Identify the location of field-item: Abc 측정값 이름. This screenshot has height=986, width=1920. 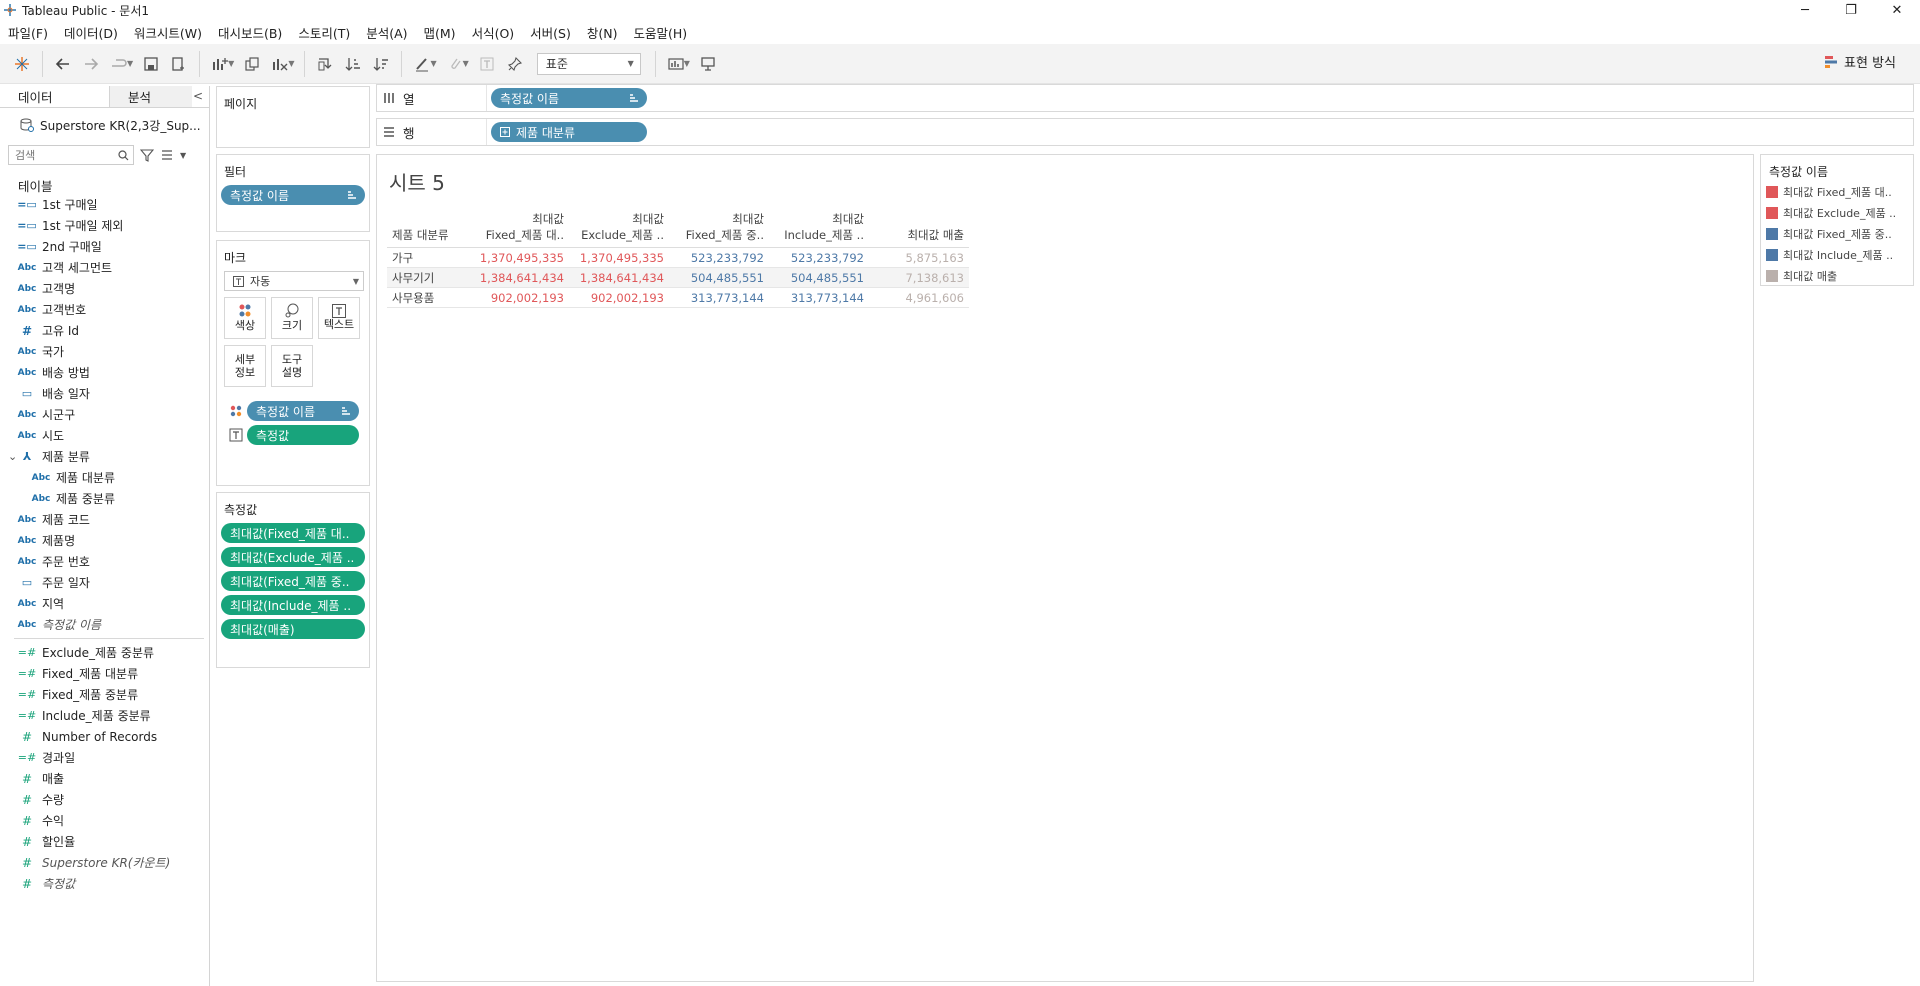
(104, 624).